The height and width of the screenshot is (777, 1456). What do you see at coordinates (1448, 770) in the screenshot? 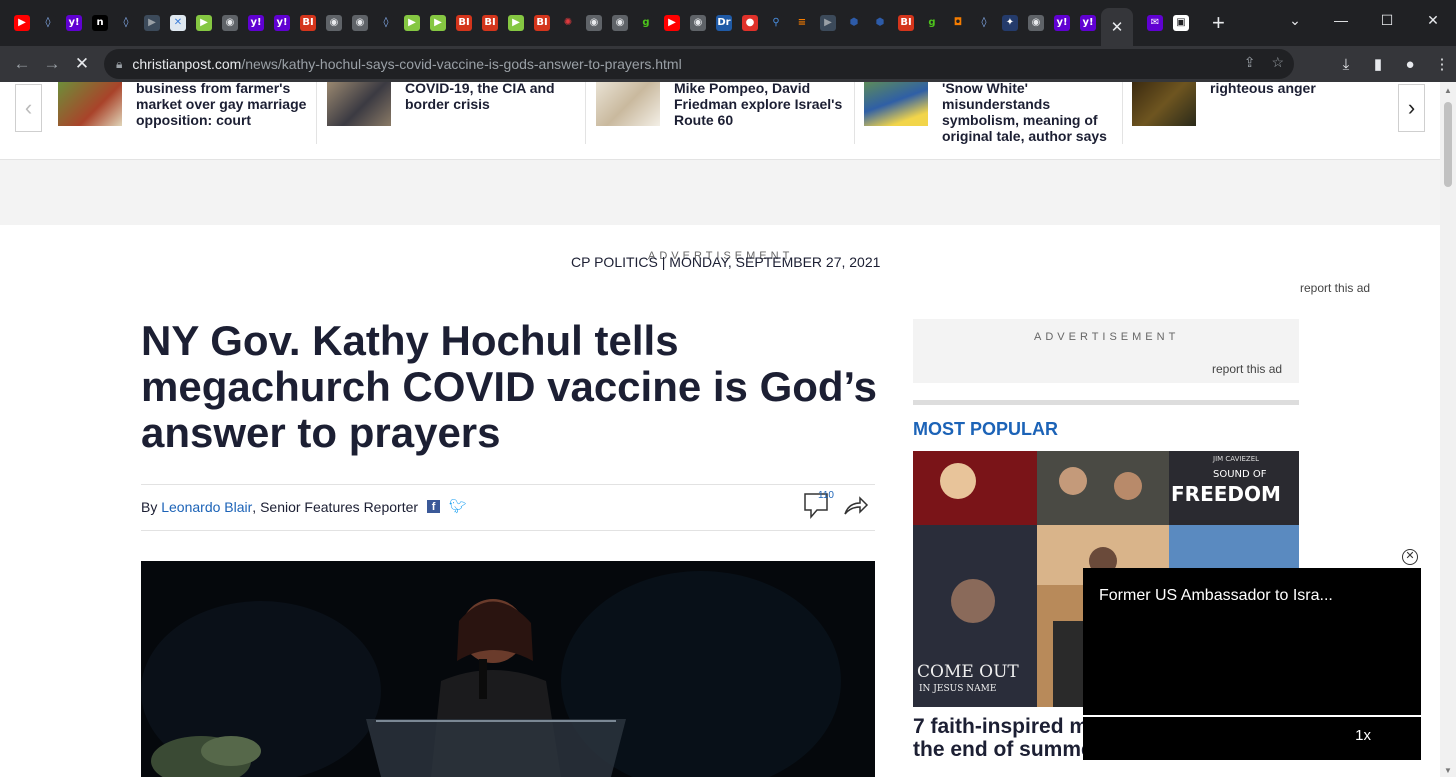
I see `scroll-down-arrow: ▼` at bounding box center [1448, 770].